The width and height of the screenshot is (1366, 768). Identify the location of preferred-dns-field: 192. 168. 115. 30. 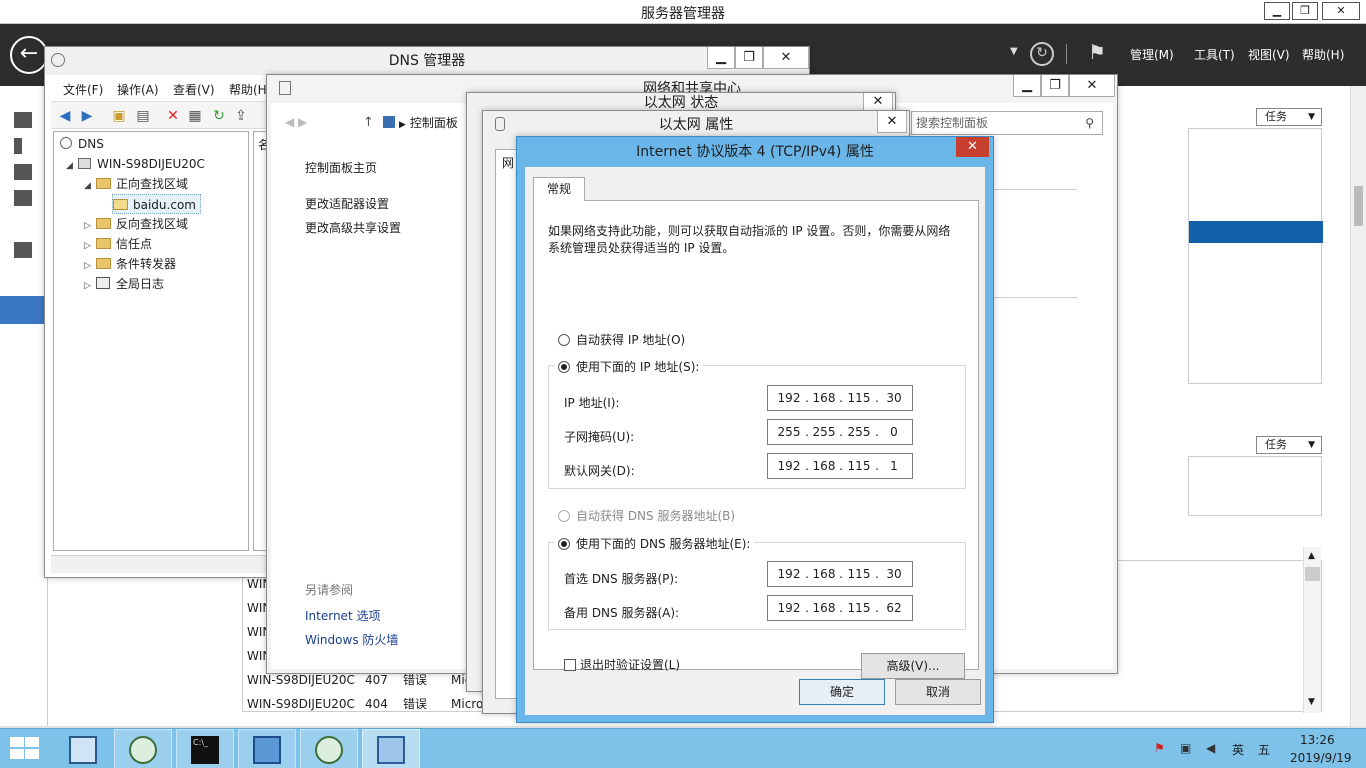
(840, 574).